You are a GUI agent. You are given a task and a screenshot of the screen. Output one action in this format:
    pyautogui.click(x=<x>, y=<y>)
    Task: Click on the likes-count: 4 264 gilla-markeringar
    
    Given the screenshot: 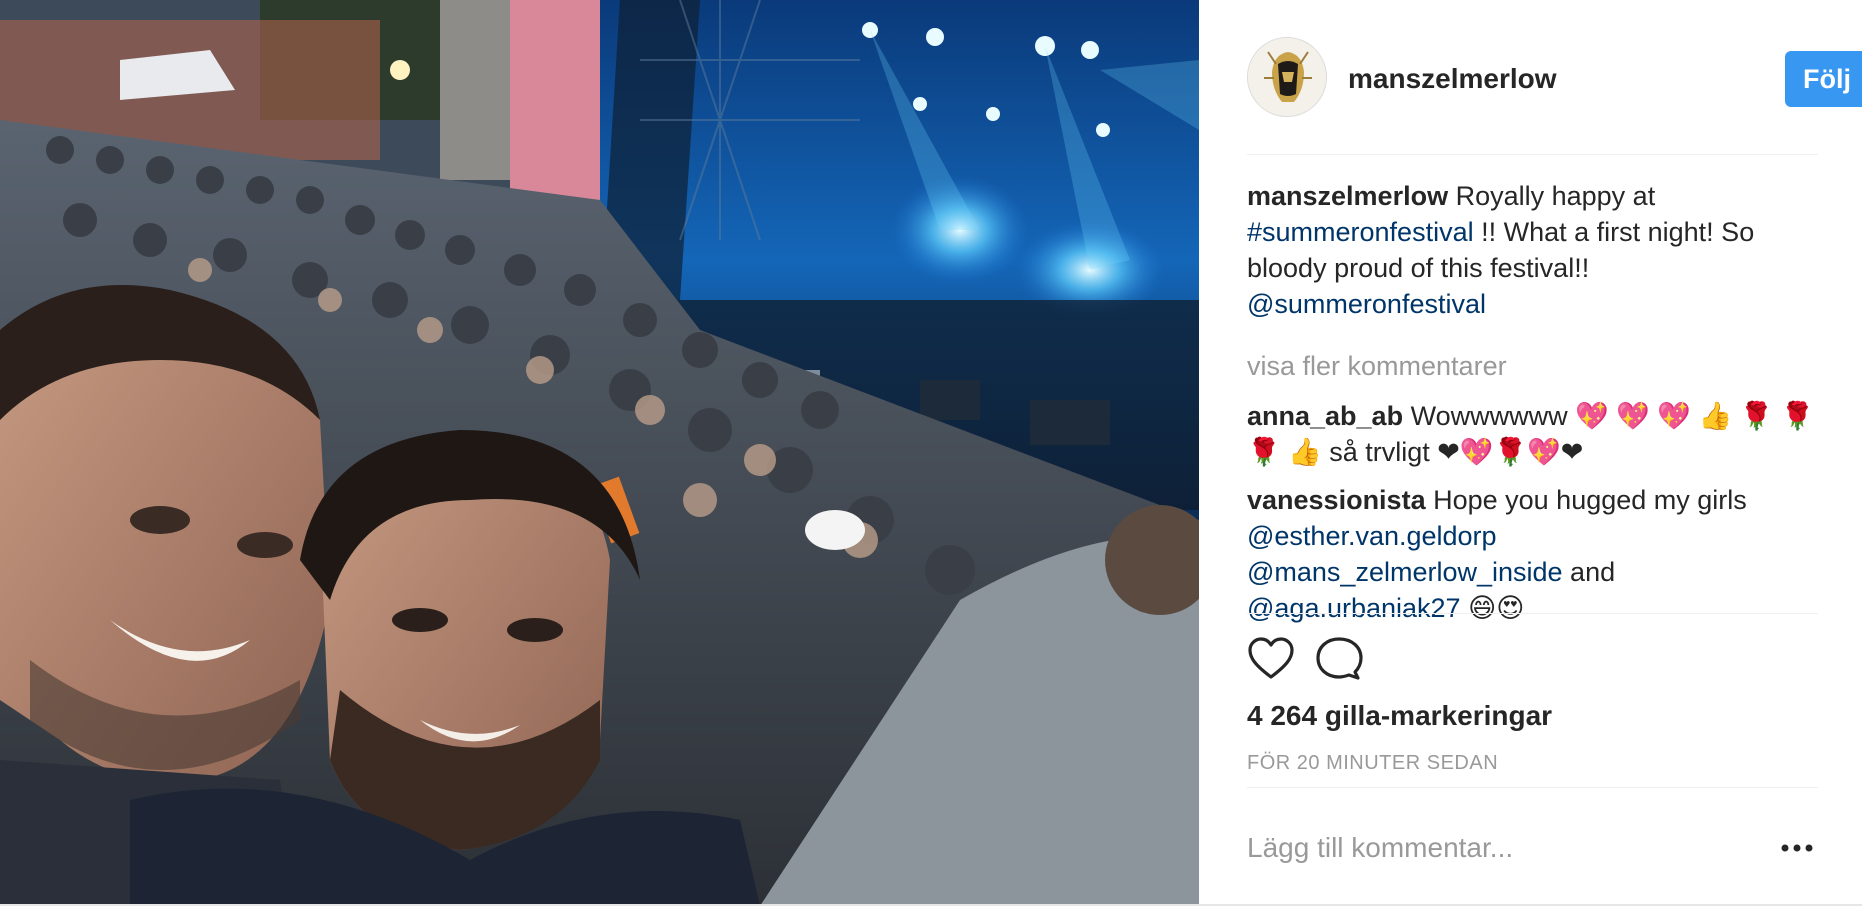 What is the action you would take?
    pyautogui.click(x=1399, y=716)
    